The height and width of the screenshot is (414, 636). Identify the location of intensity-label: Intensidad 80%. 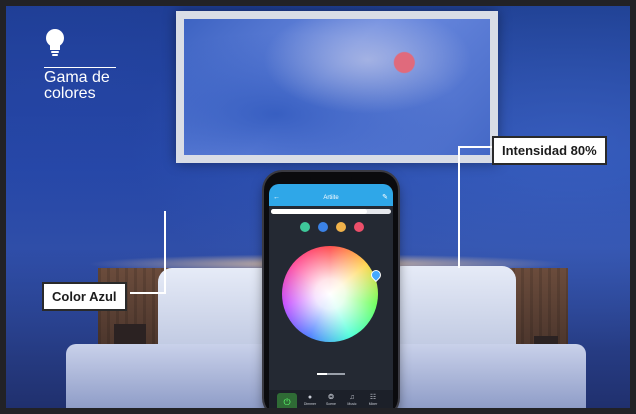
(549, 150).